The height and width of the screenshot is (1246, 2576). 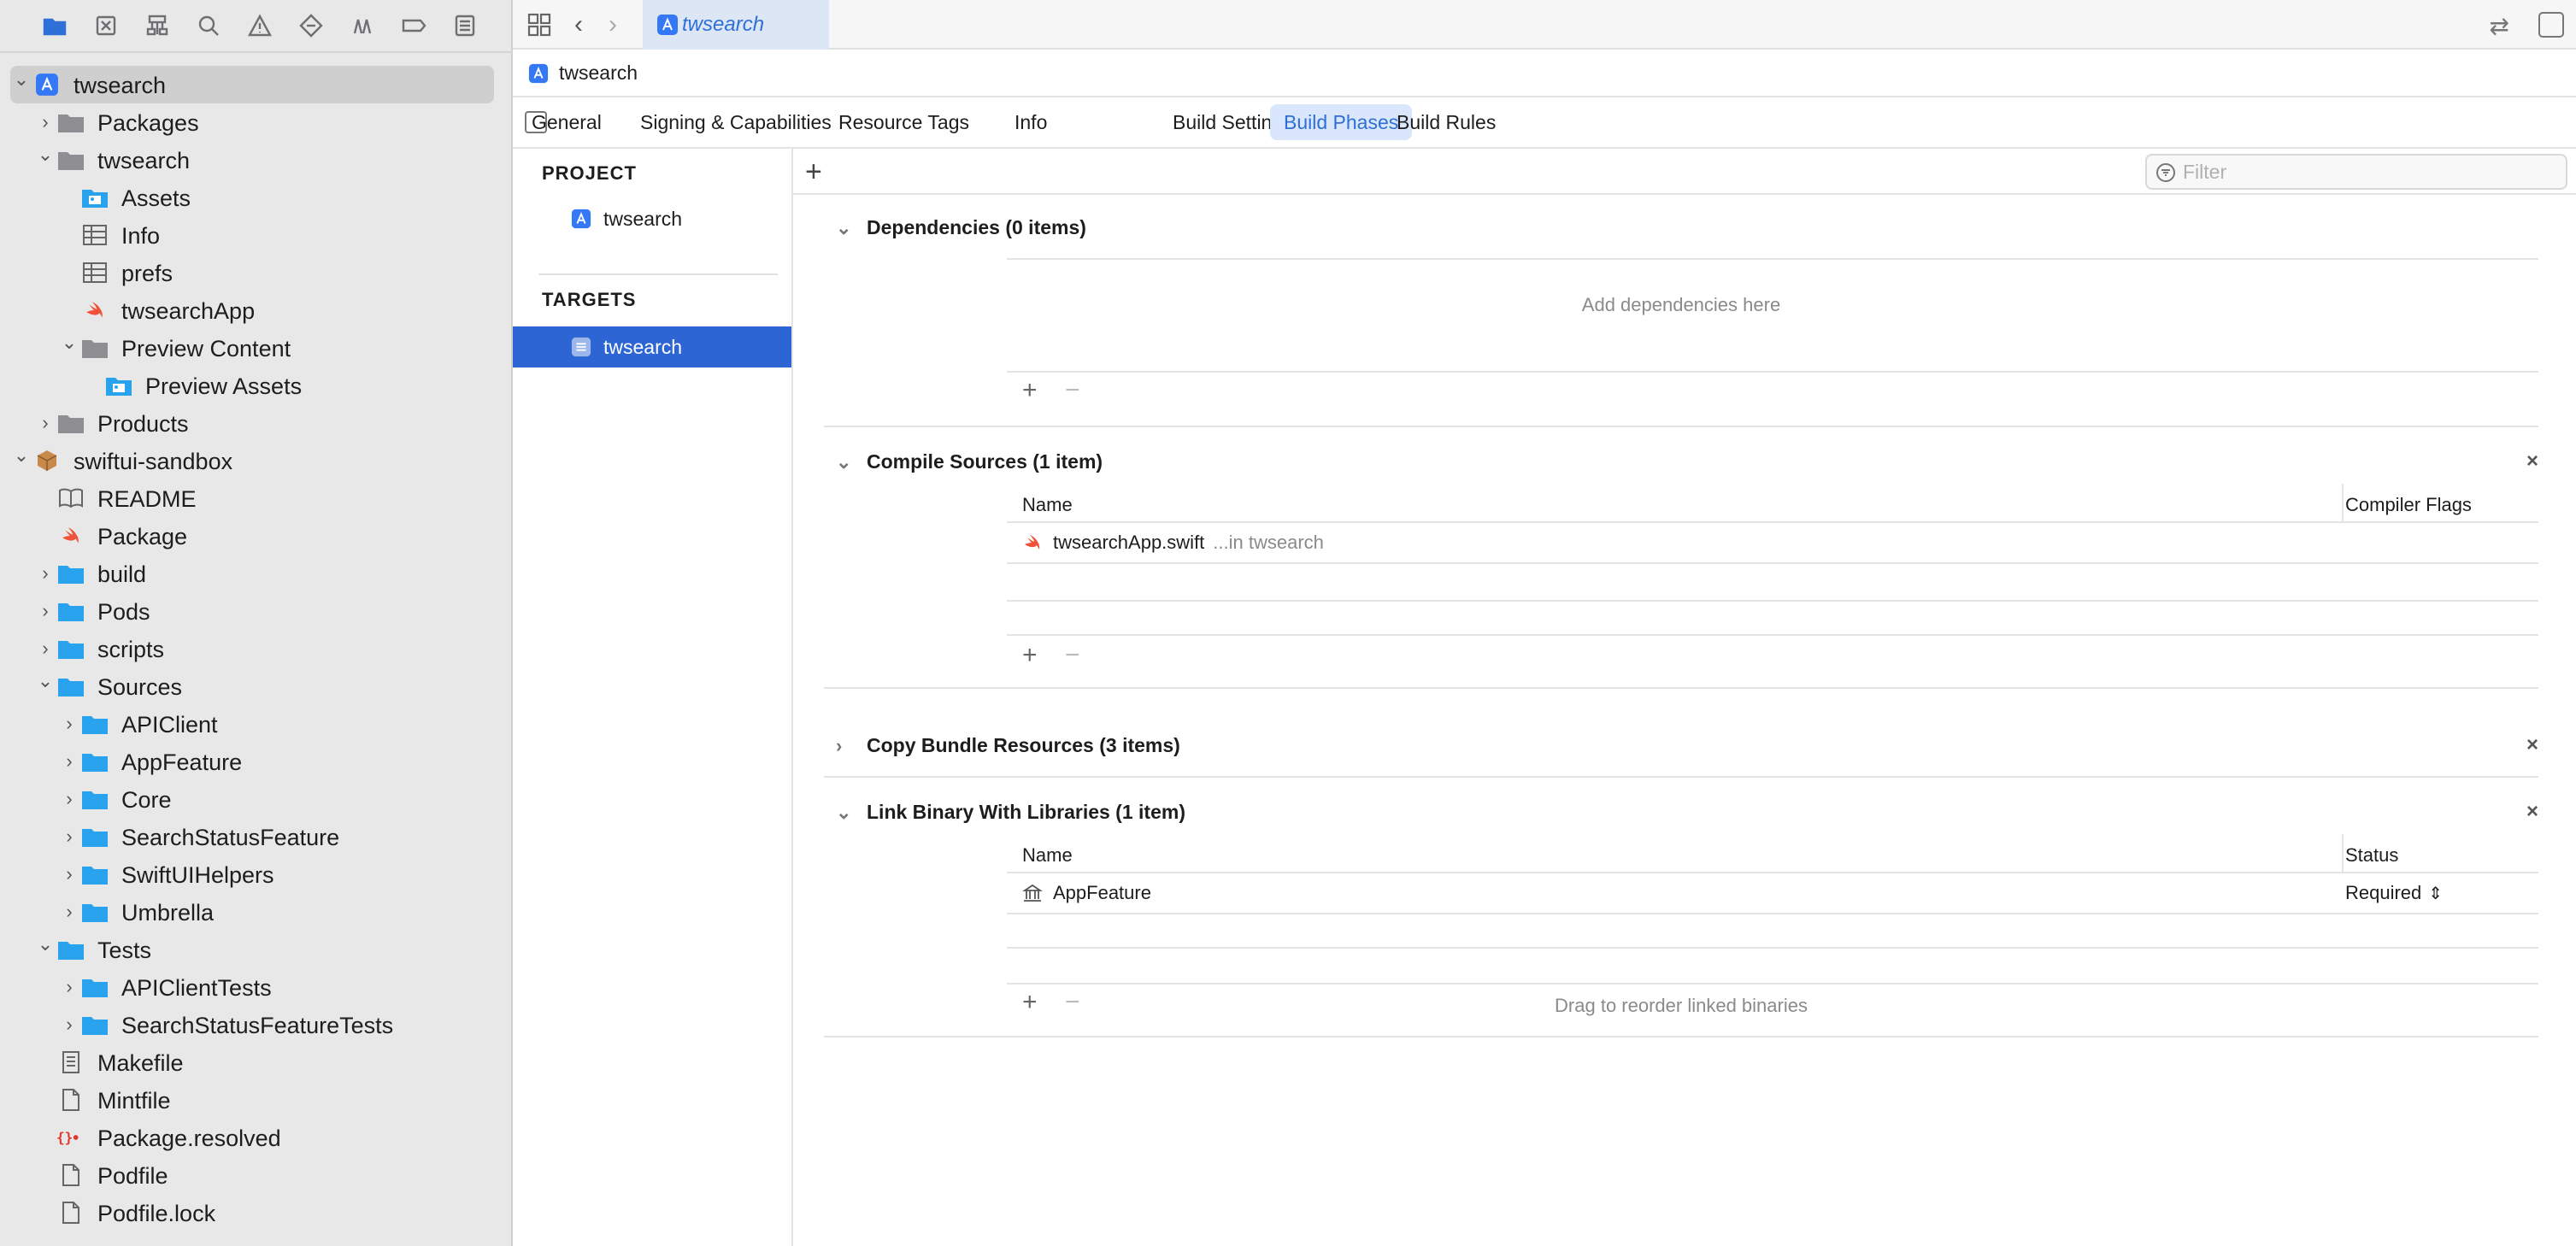 I want to click on grid-icon, so click(x=539, y=25).